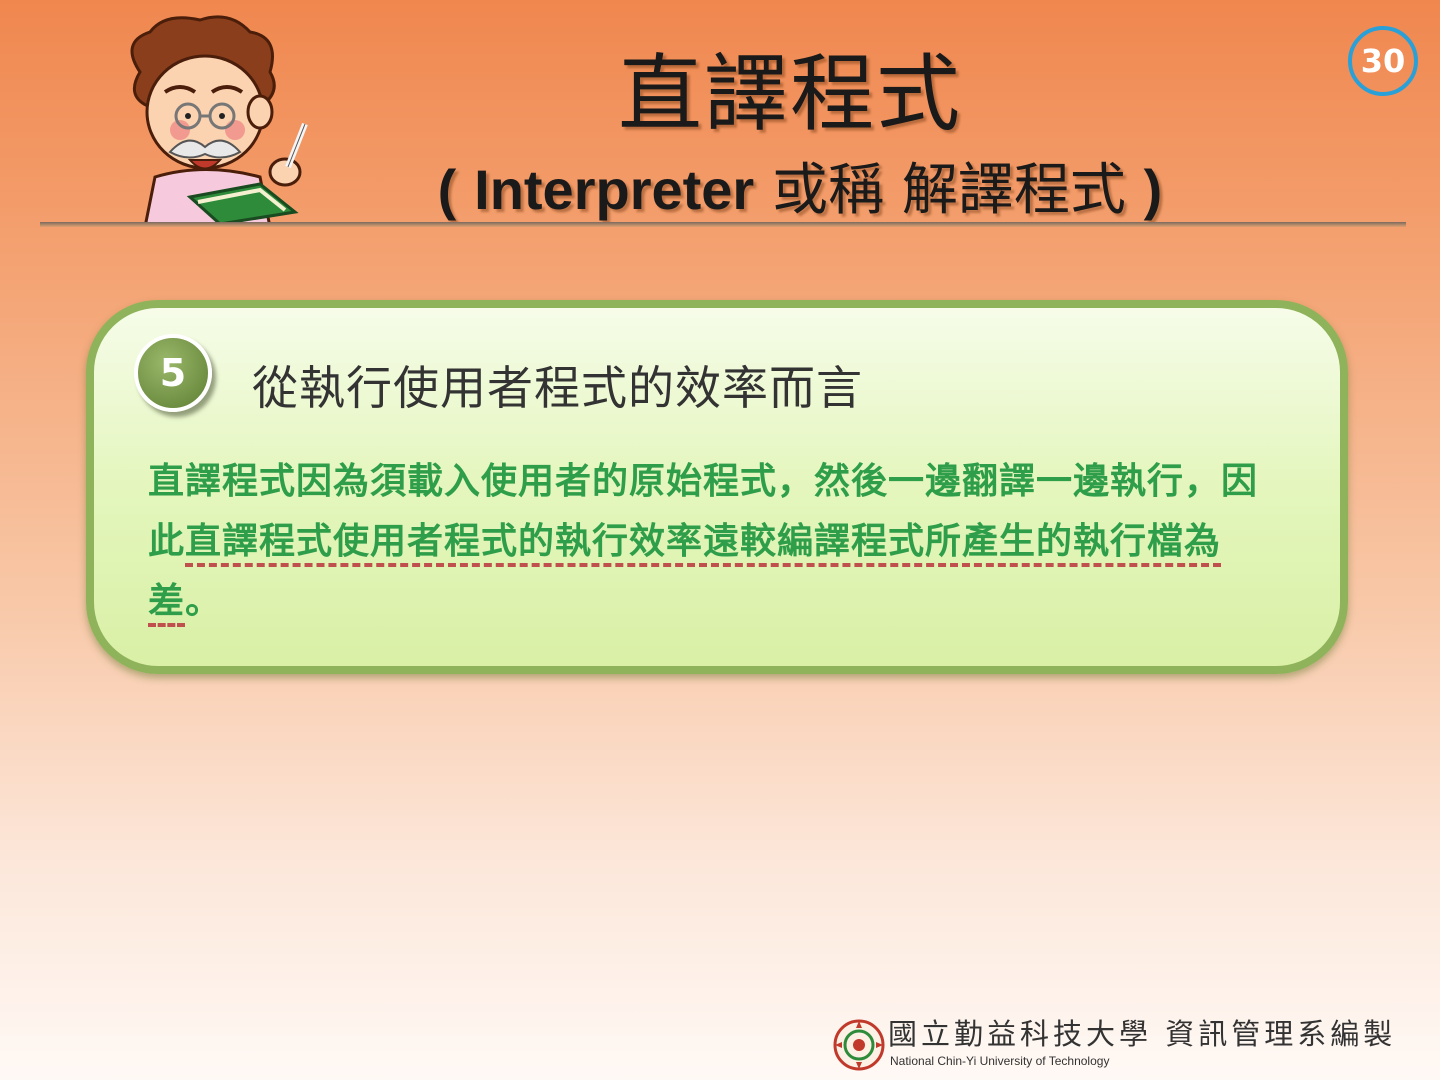 This screenshot has width=1440, height=1080. What do you see at coordinates (828, 190) in the screenshot?
I see `subtitle-middle: 或稱` at bounding box center [828, 190].